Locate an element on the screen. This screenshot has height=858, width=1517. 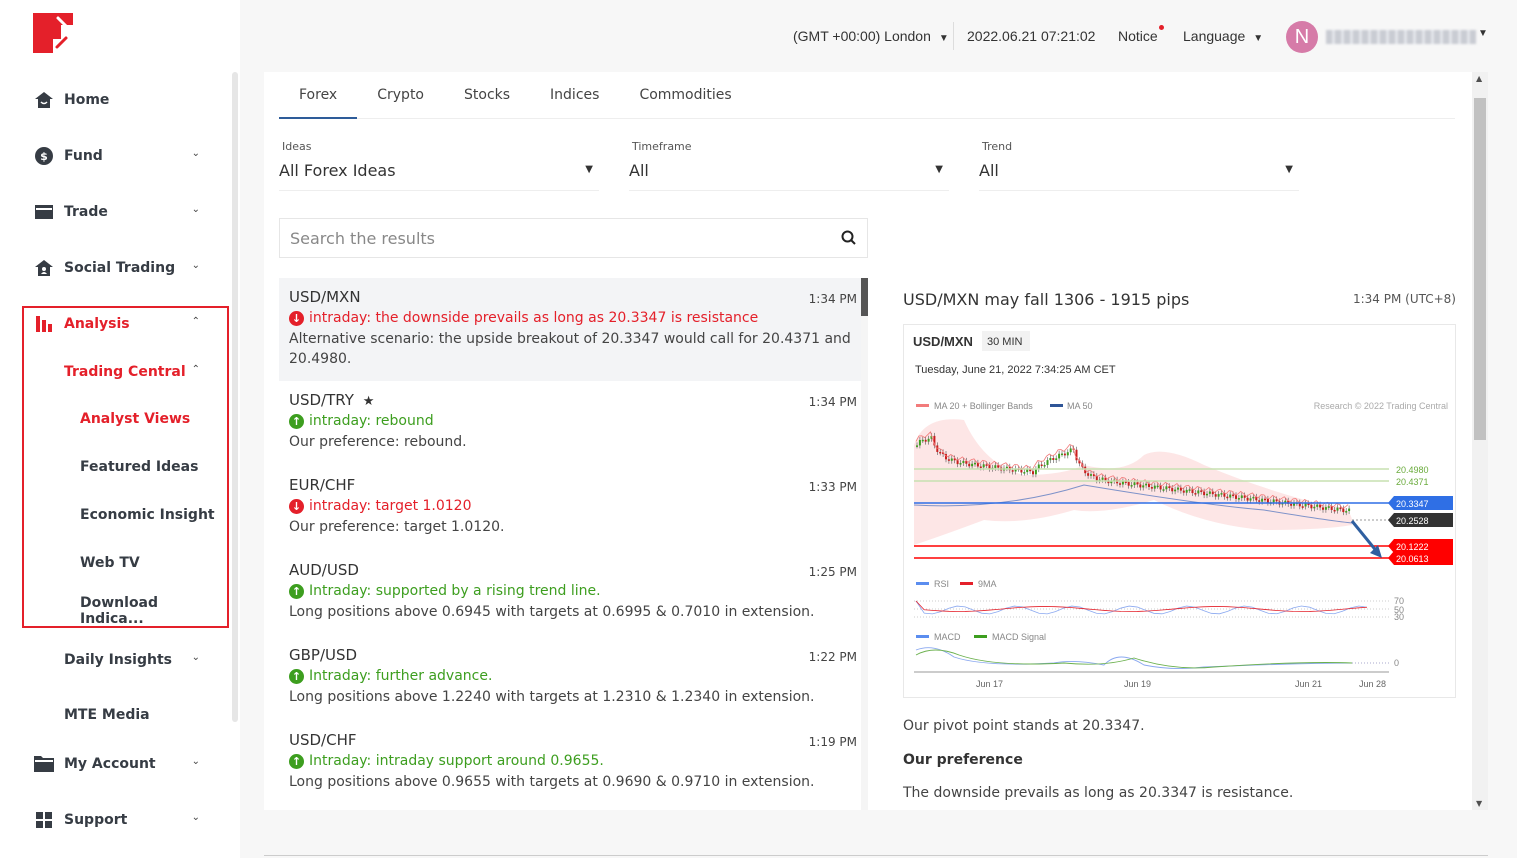
ideas-list-scrollbar is located at coordinates (864, 544).